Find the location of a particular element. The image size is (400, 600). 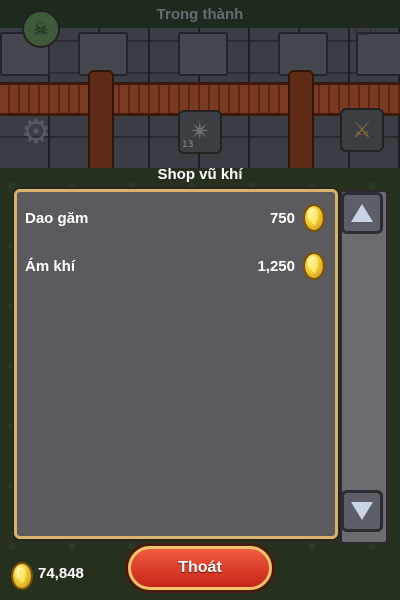

arrow-up-icon is located at coordinates (362, 213).